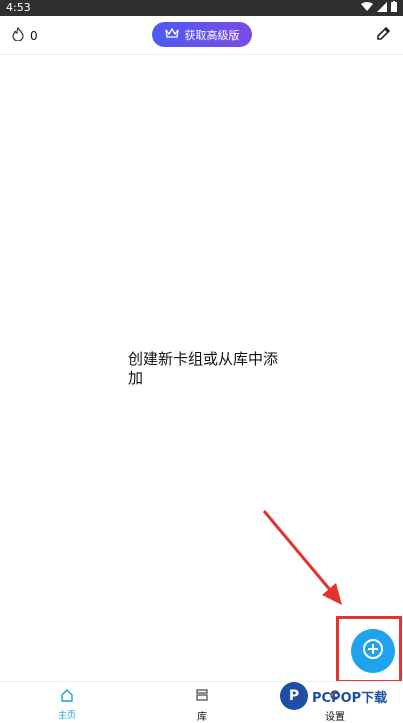 The width and height of the screenshot is (403, 723). Describe the element at coordinates (25, 35) in the screenshot. I see `streak-counter: 0` at that location.